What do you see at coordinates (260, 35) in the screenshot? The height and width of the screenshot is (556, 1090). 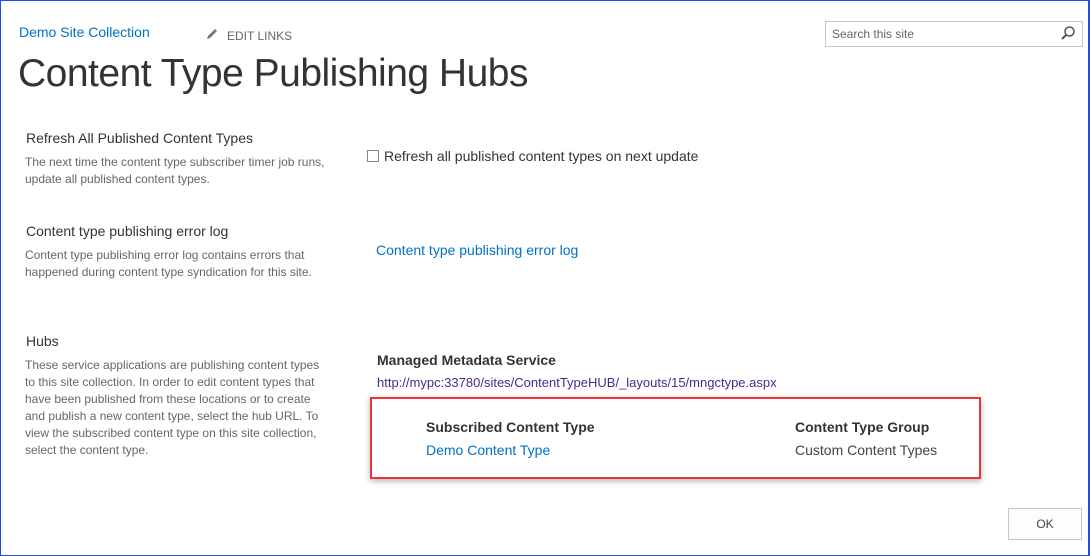 I see `edit-links-label: EDIT LINKS` at bounding box center [260, 35].